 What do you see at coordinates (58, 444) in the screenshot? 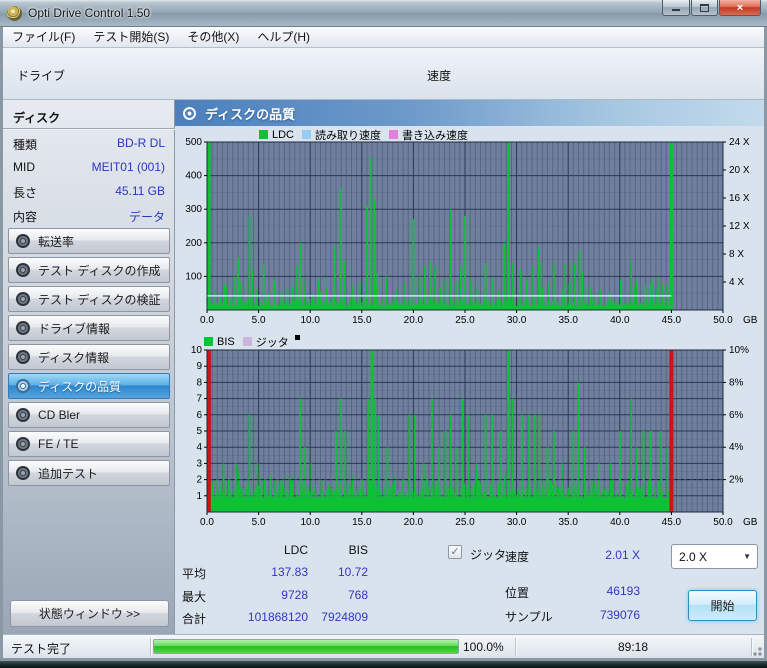
I see `sidebar-item-label: FE / TE` at bounding box center [58, 444].